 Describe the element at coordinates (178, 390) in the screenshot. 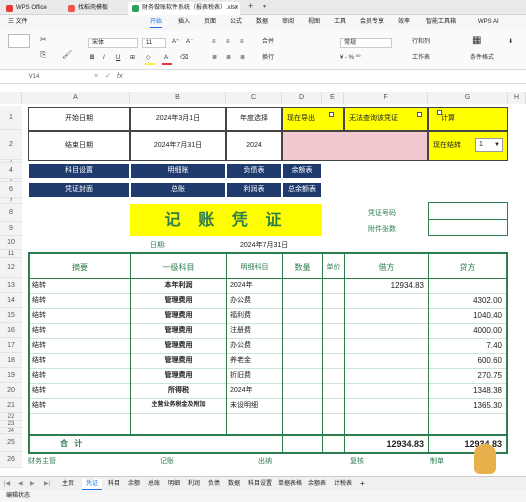

I see `cell-subject: 所得税` at that location.